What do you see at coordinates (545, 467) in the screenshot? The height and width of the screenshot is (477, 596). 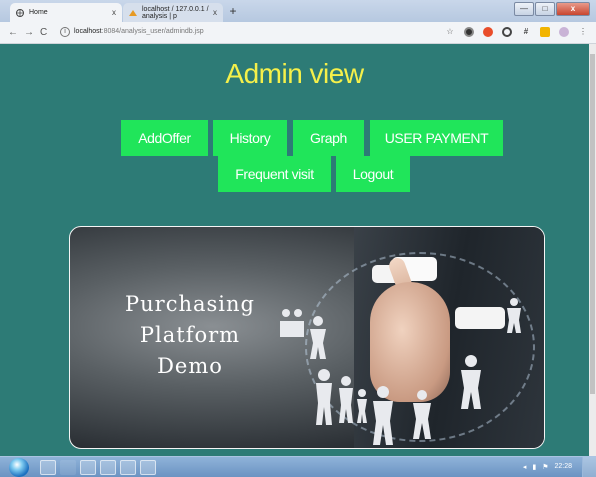 I see `flag-icon: ⚑` at bounding box center [545, 467].